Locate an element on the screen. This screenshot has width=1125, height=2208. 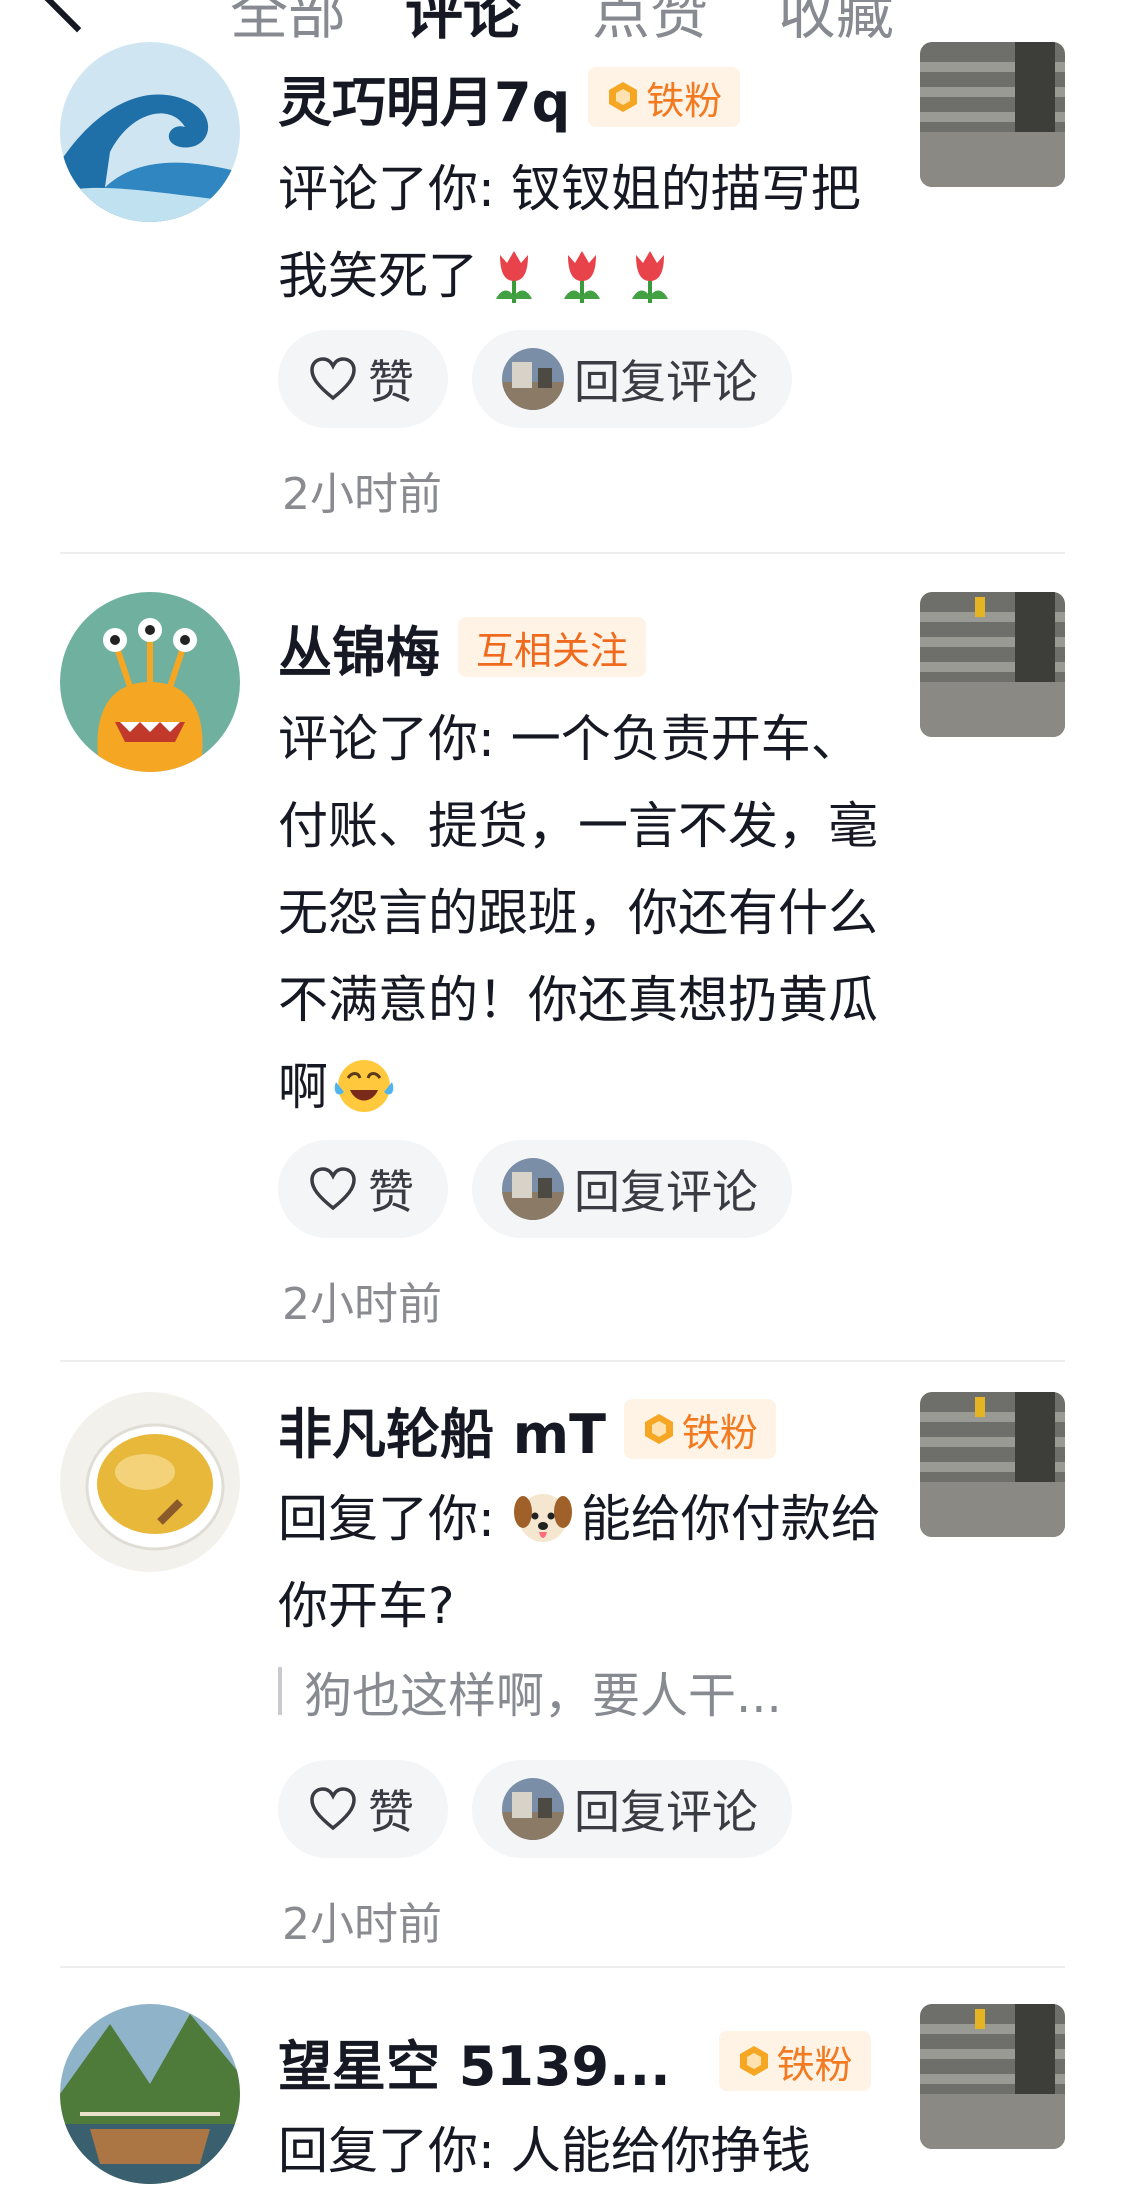
tab-favorites: 收藏 is located at coordinates (836, 24).